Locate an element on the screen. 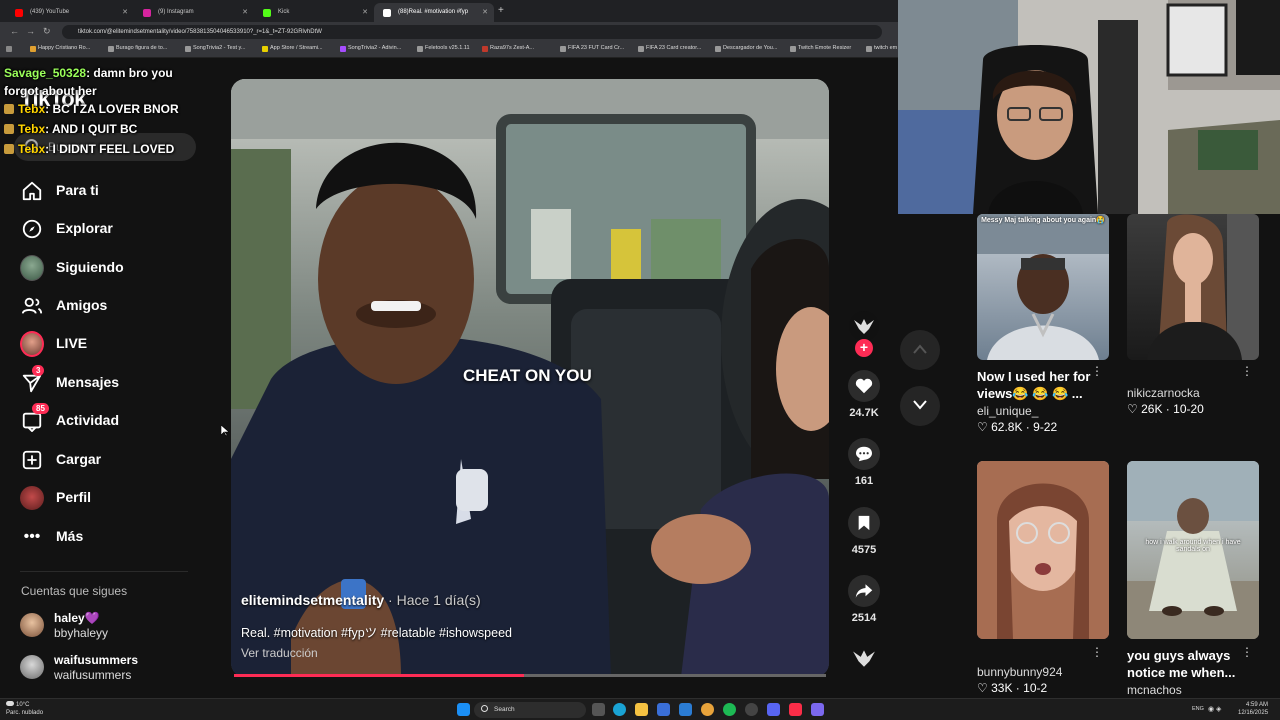 The height and width of the screenshot is (720, 1280). forward-icon: → is located at coordinates (30, 31).